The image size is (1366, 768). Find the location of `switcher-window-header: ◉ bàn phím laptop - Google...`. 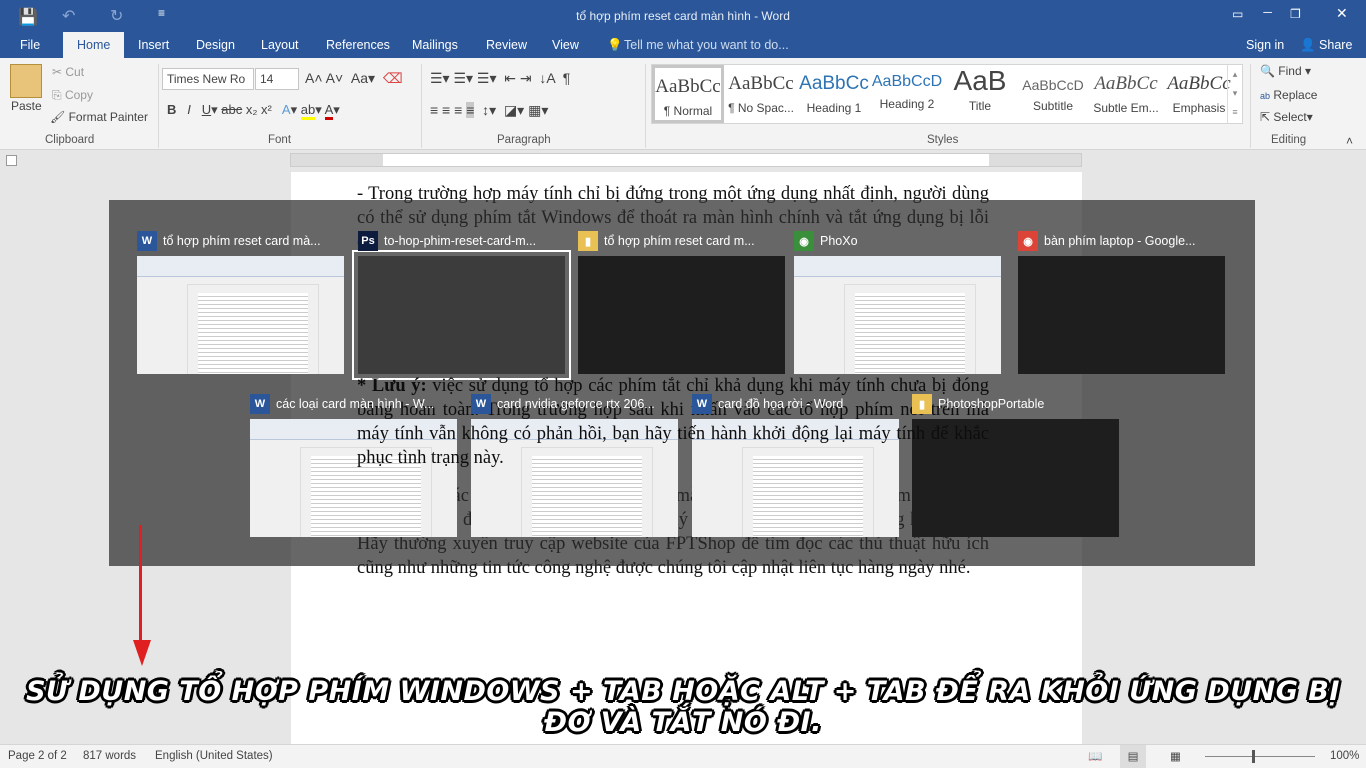

switcher-window-header: ◉ bàn phím laptop - Google... is located at coordinates (1123, 241).